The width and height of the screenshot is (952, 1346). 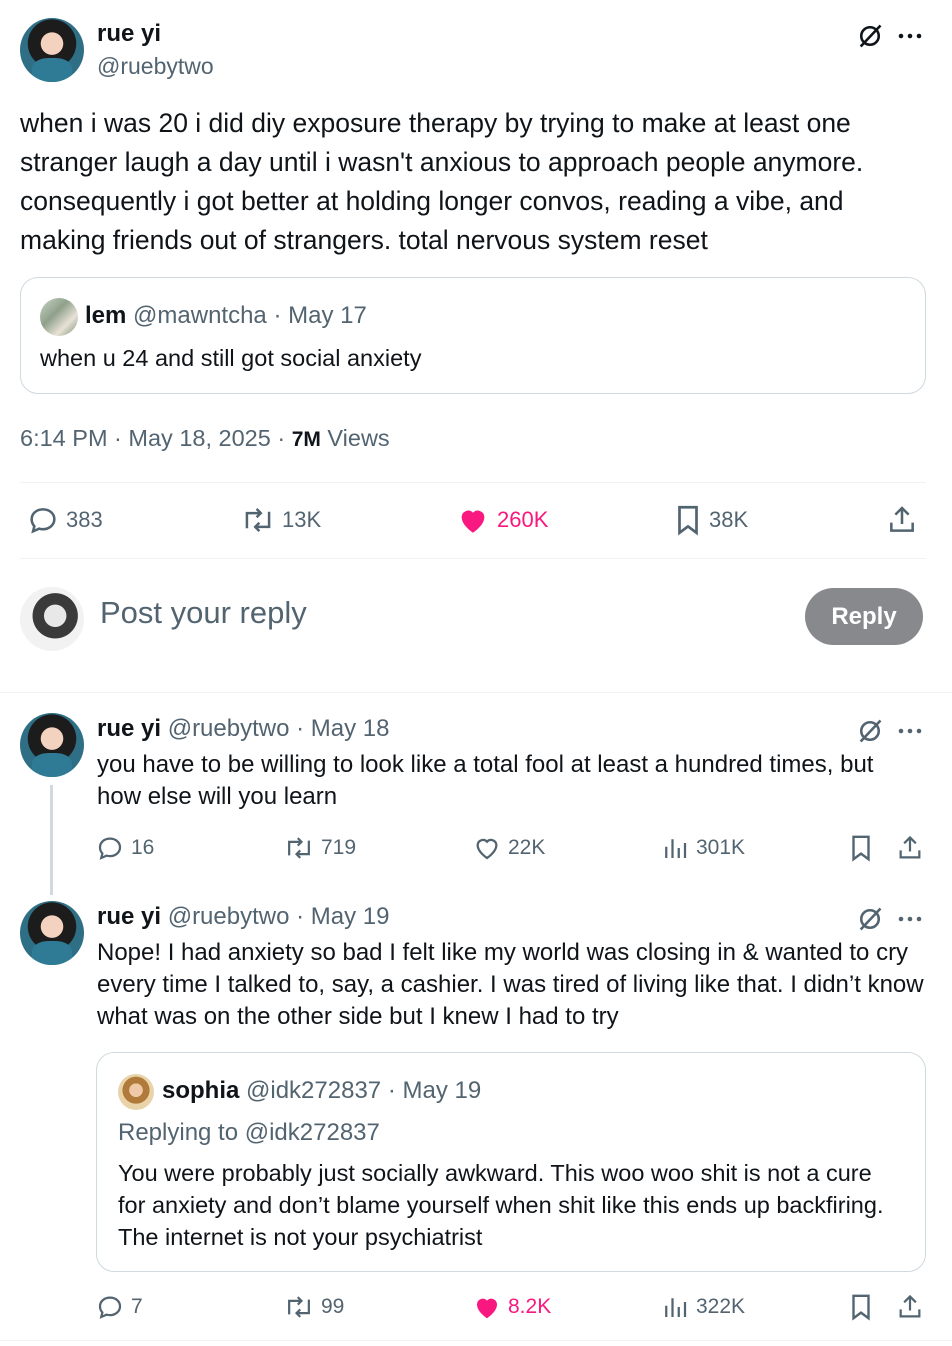 I want to click on like-count: 8.2K, so click(x=530, y=1306).